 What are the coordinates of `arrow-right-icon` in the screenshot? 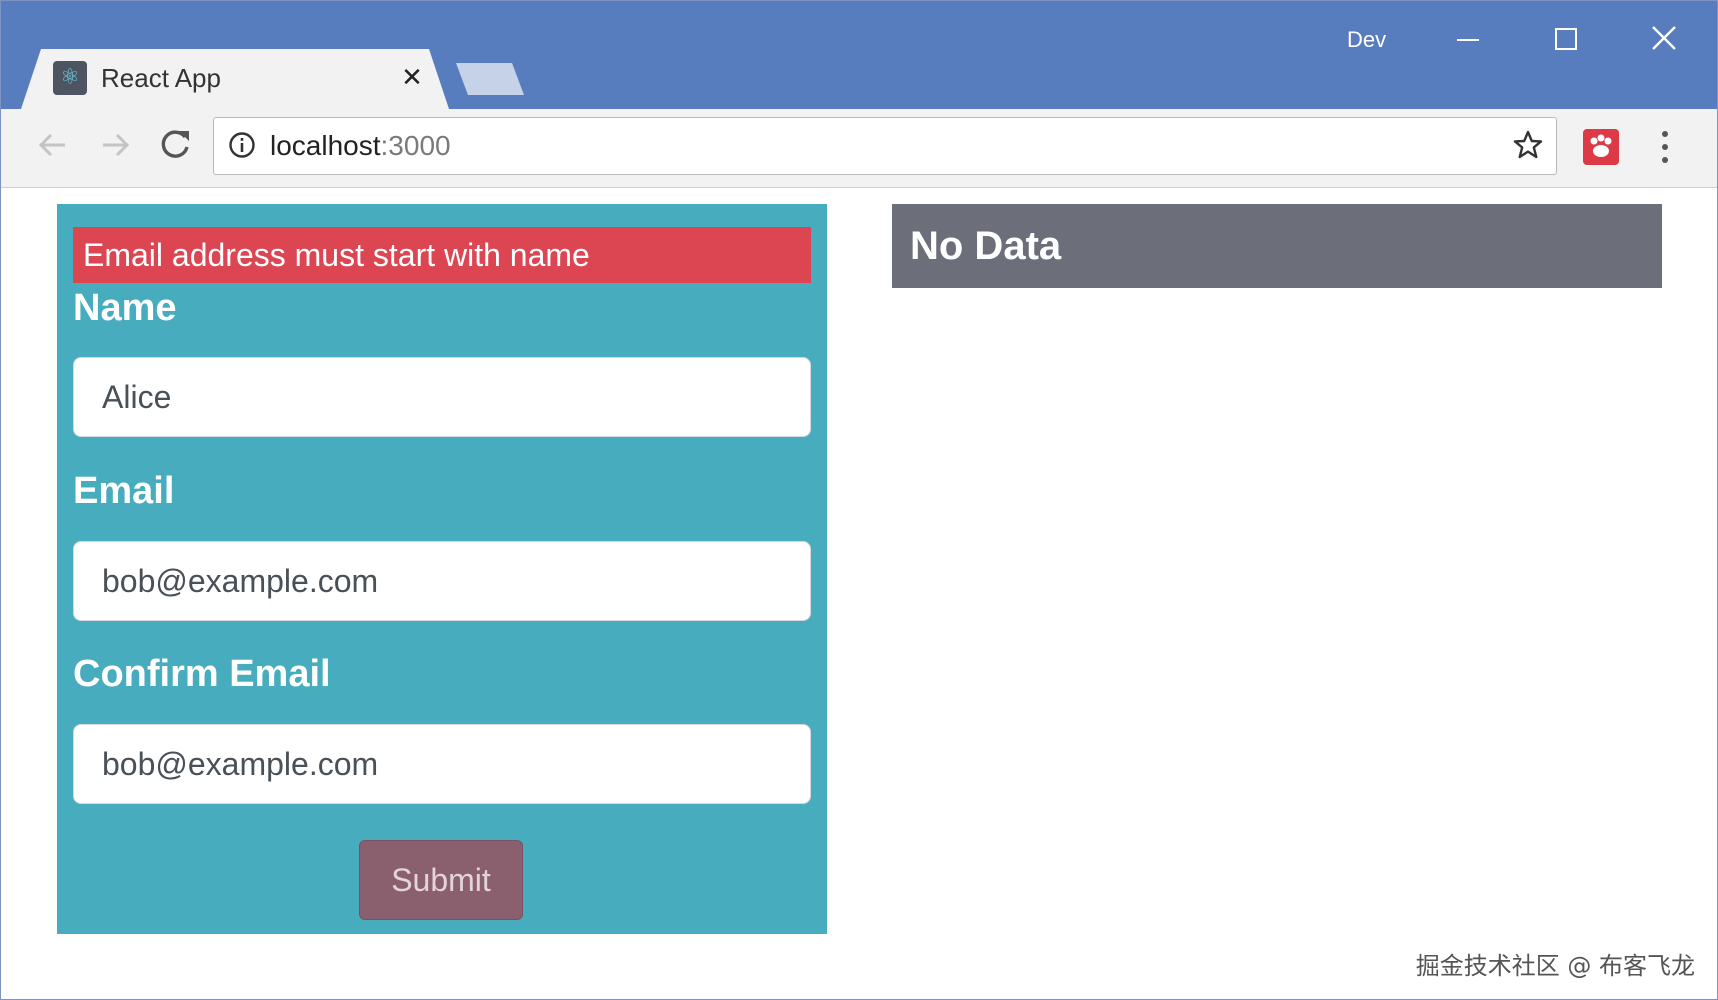 It's located at (116, 145).